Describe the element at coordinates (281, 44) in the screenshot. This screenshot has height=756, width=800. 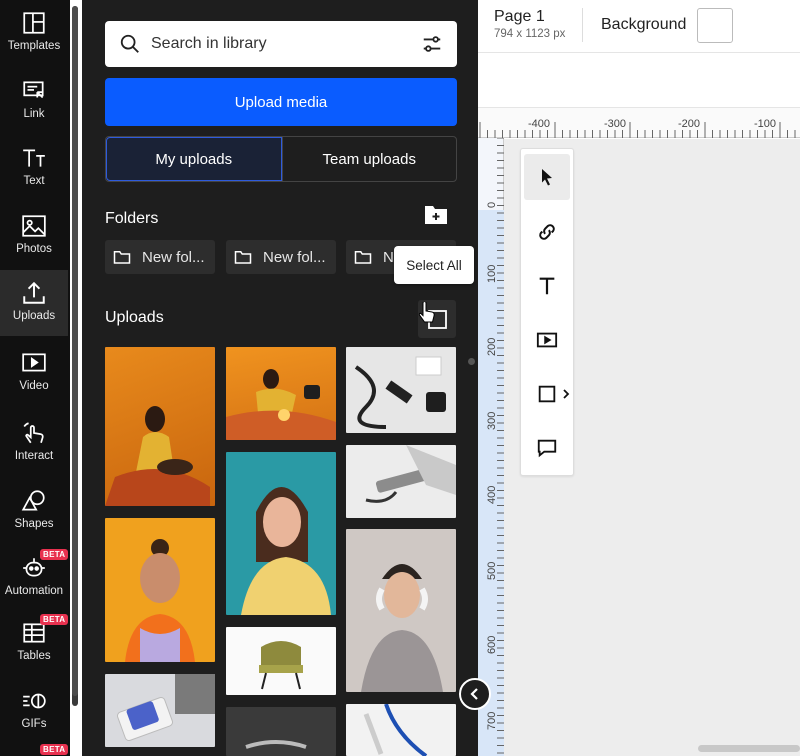
I see `search-input: Search in library` at that location.